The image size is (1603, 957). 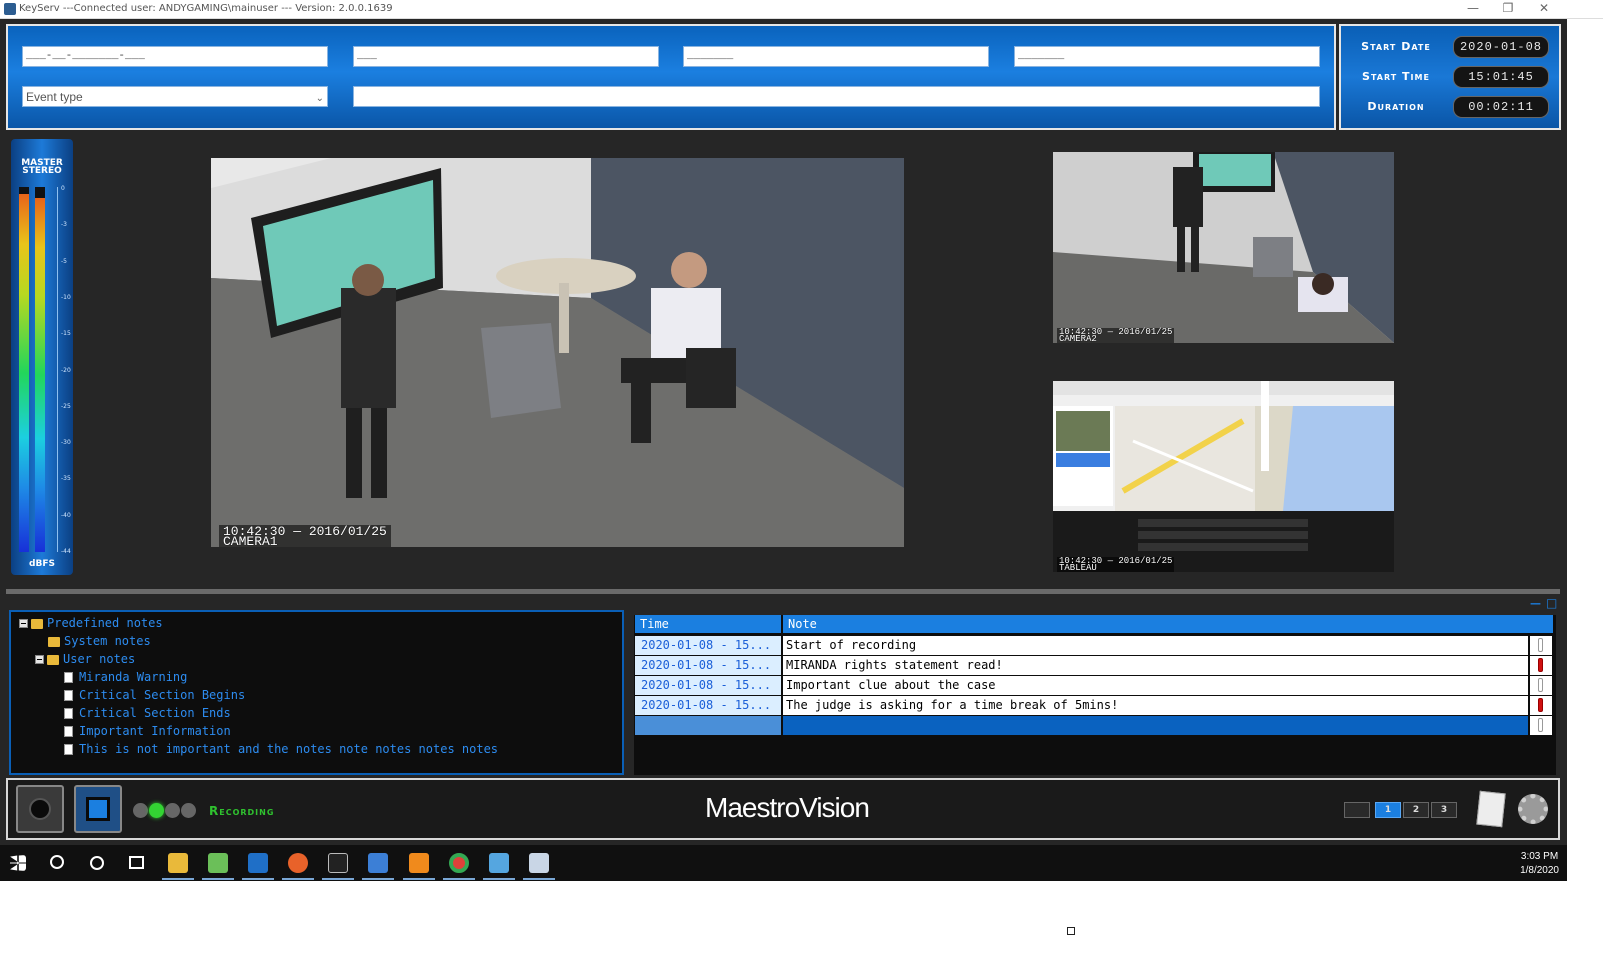 What do you see at coordinates (155, 731) in the screenshot?
I see `tree-item-label: Important Information` at bounding box center [155, 731].